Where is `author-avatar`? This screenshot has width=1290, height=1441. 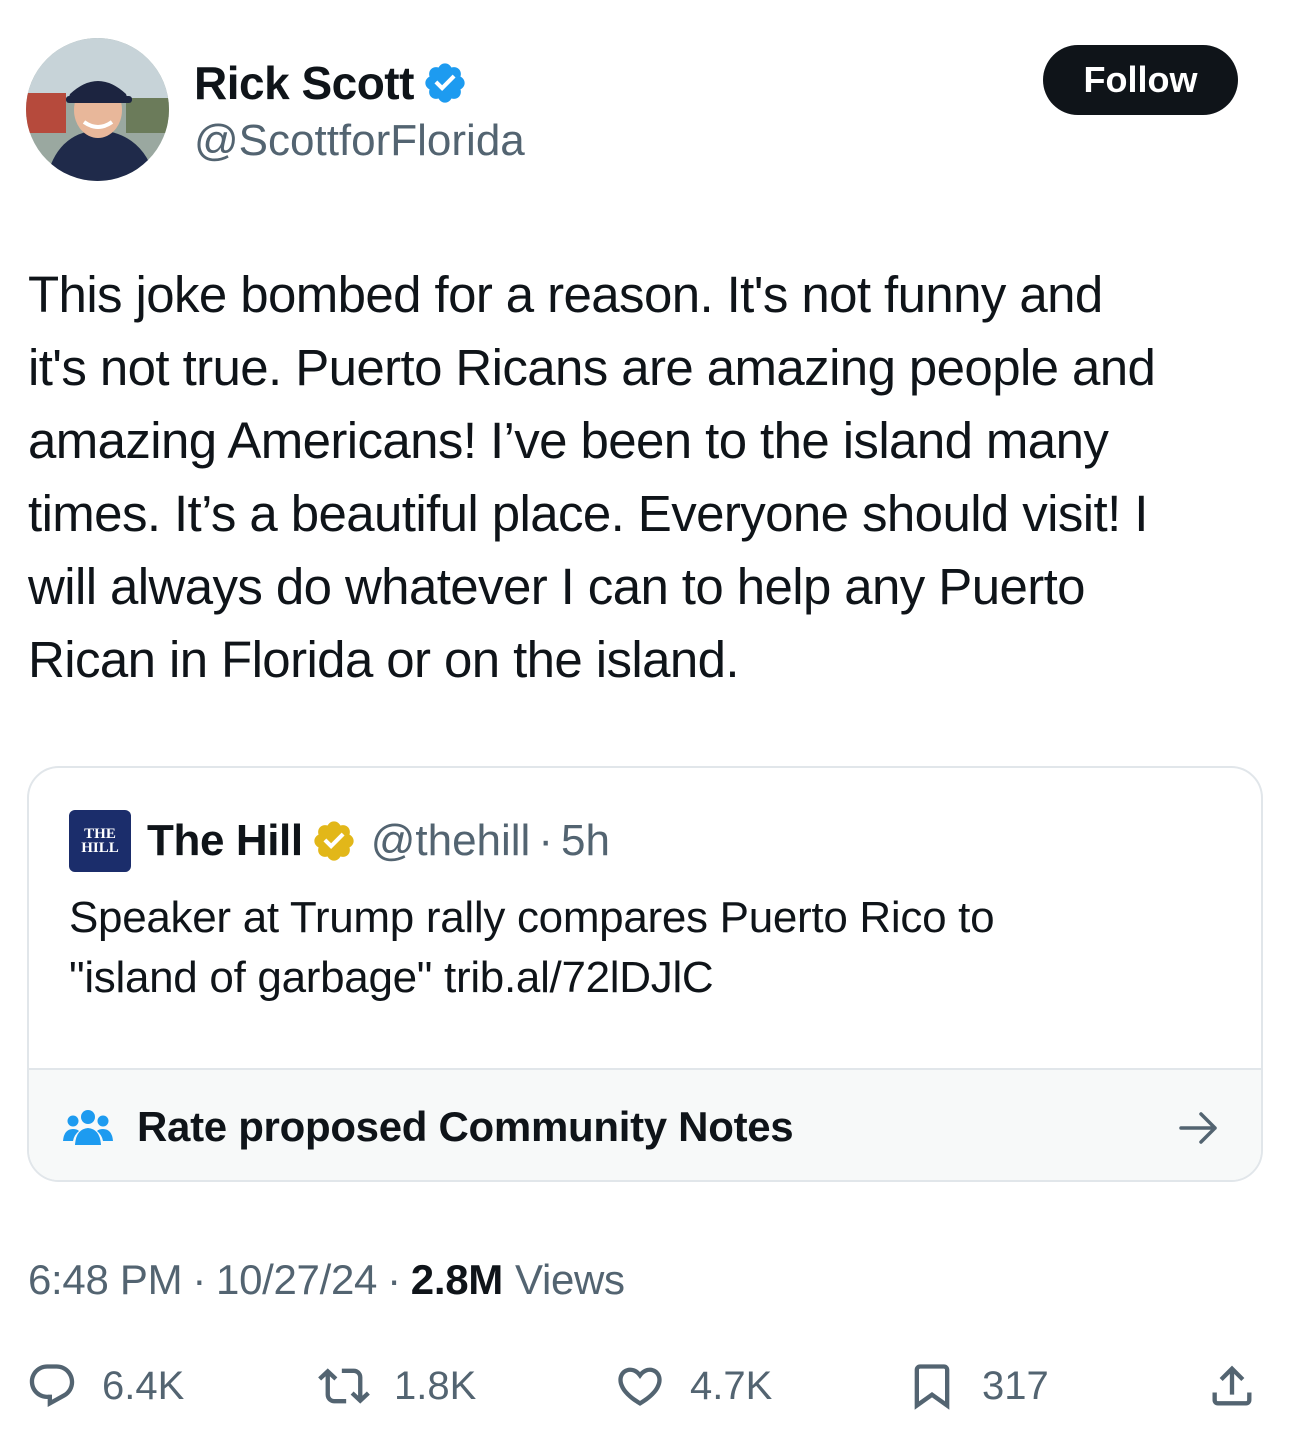
author-avatar is located at coordinates (97, 109).